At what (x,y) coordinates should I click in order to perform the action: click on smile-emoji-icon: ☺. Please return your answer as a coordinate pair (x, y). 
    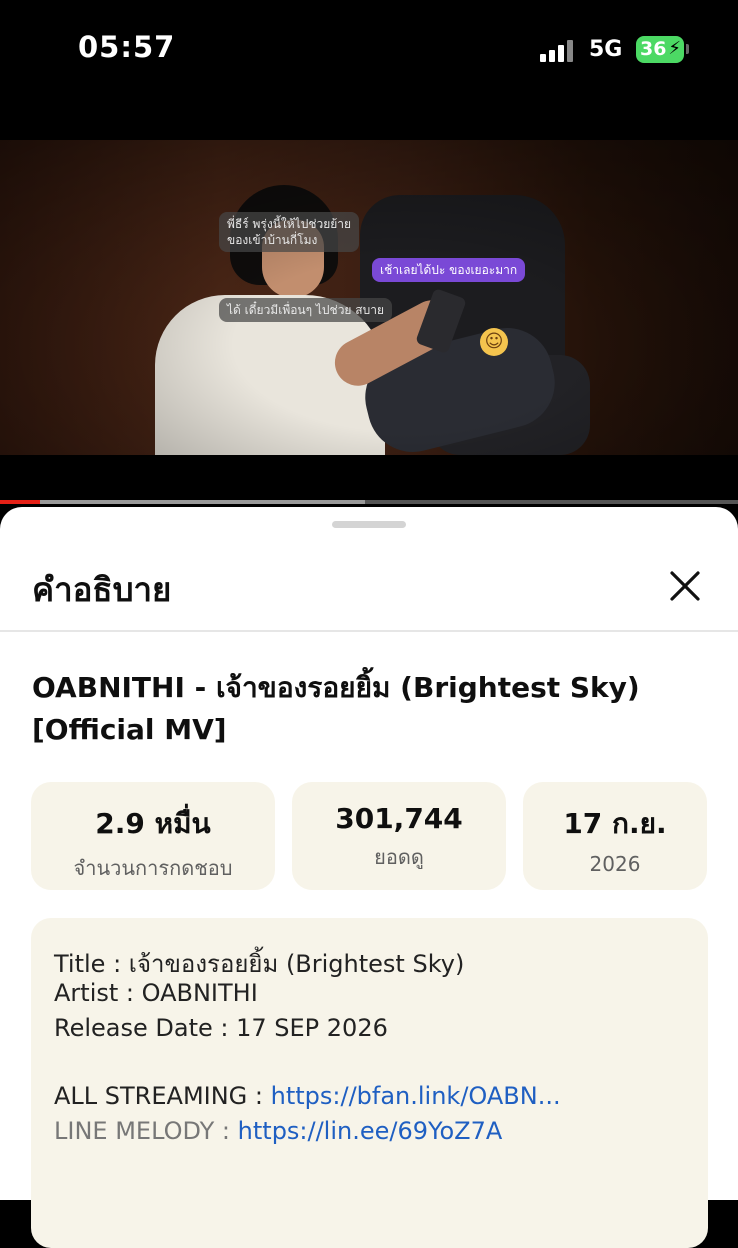
    Looking at the image, I should click on (494, 342).